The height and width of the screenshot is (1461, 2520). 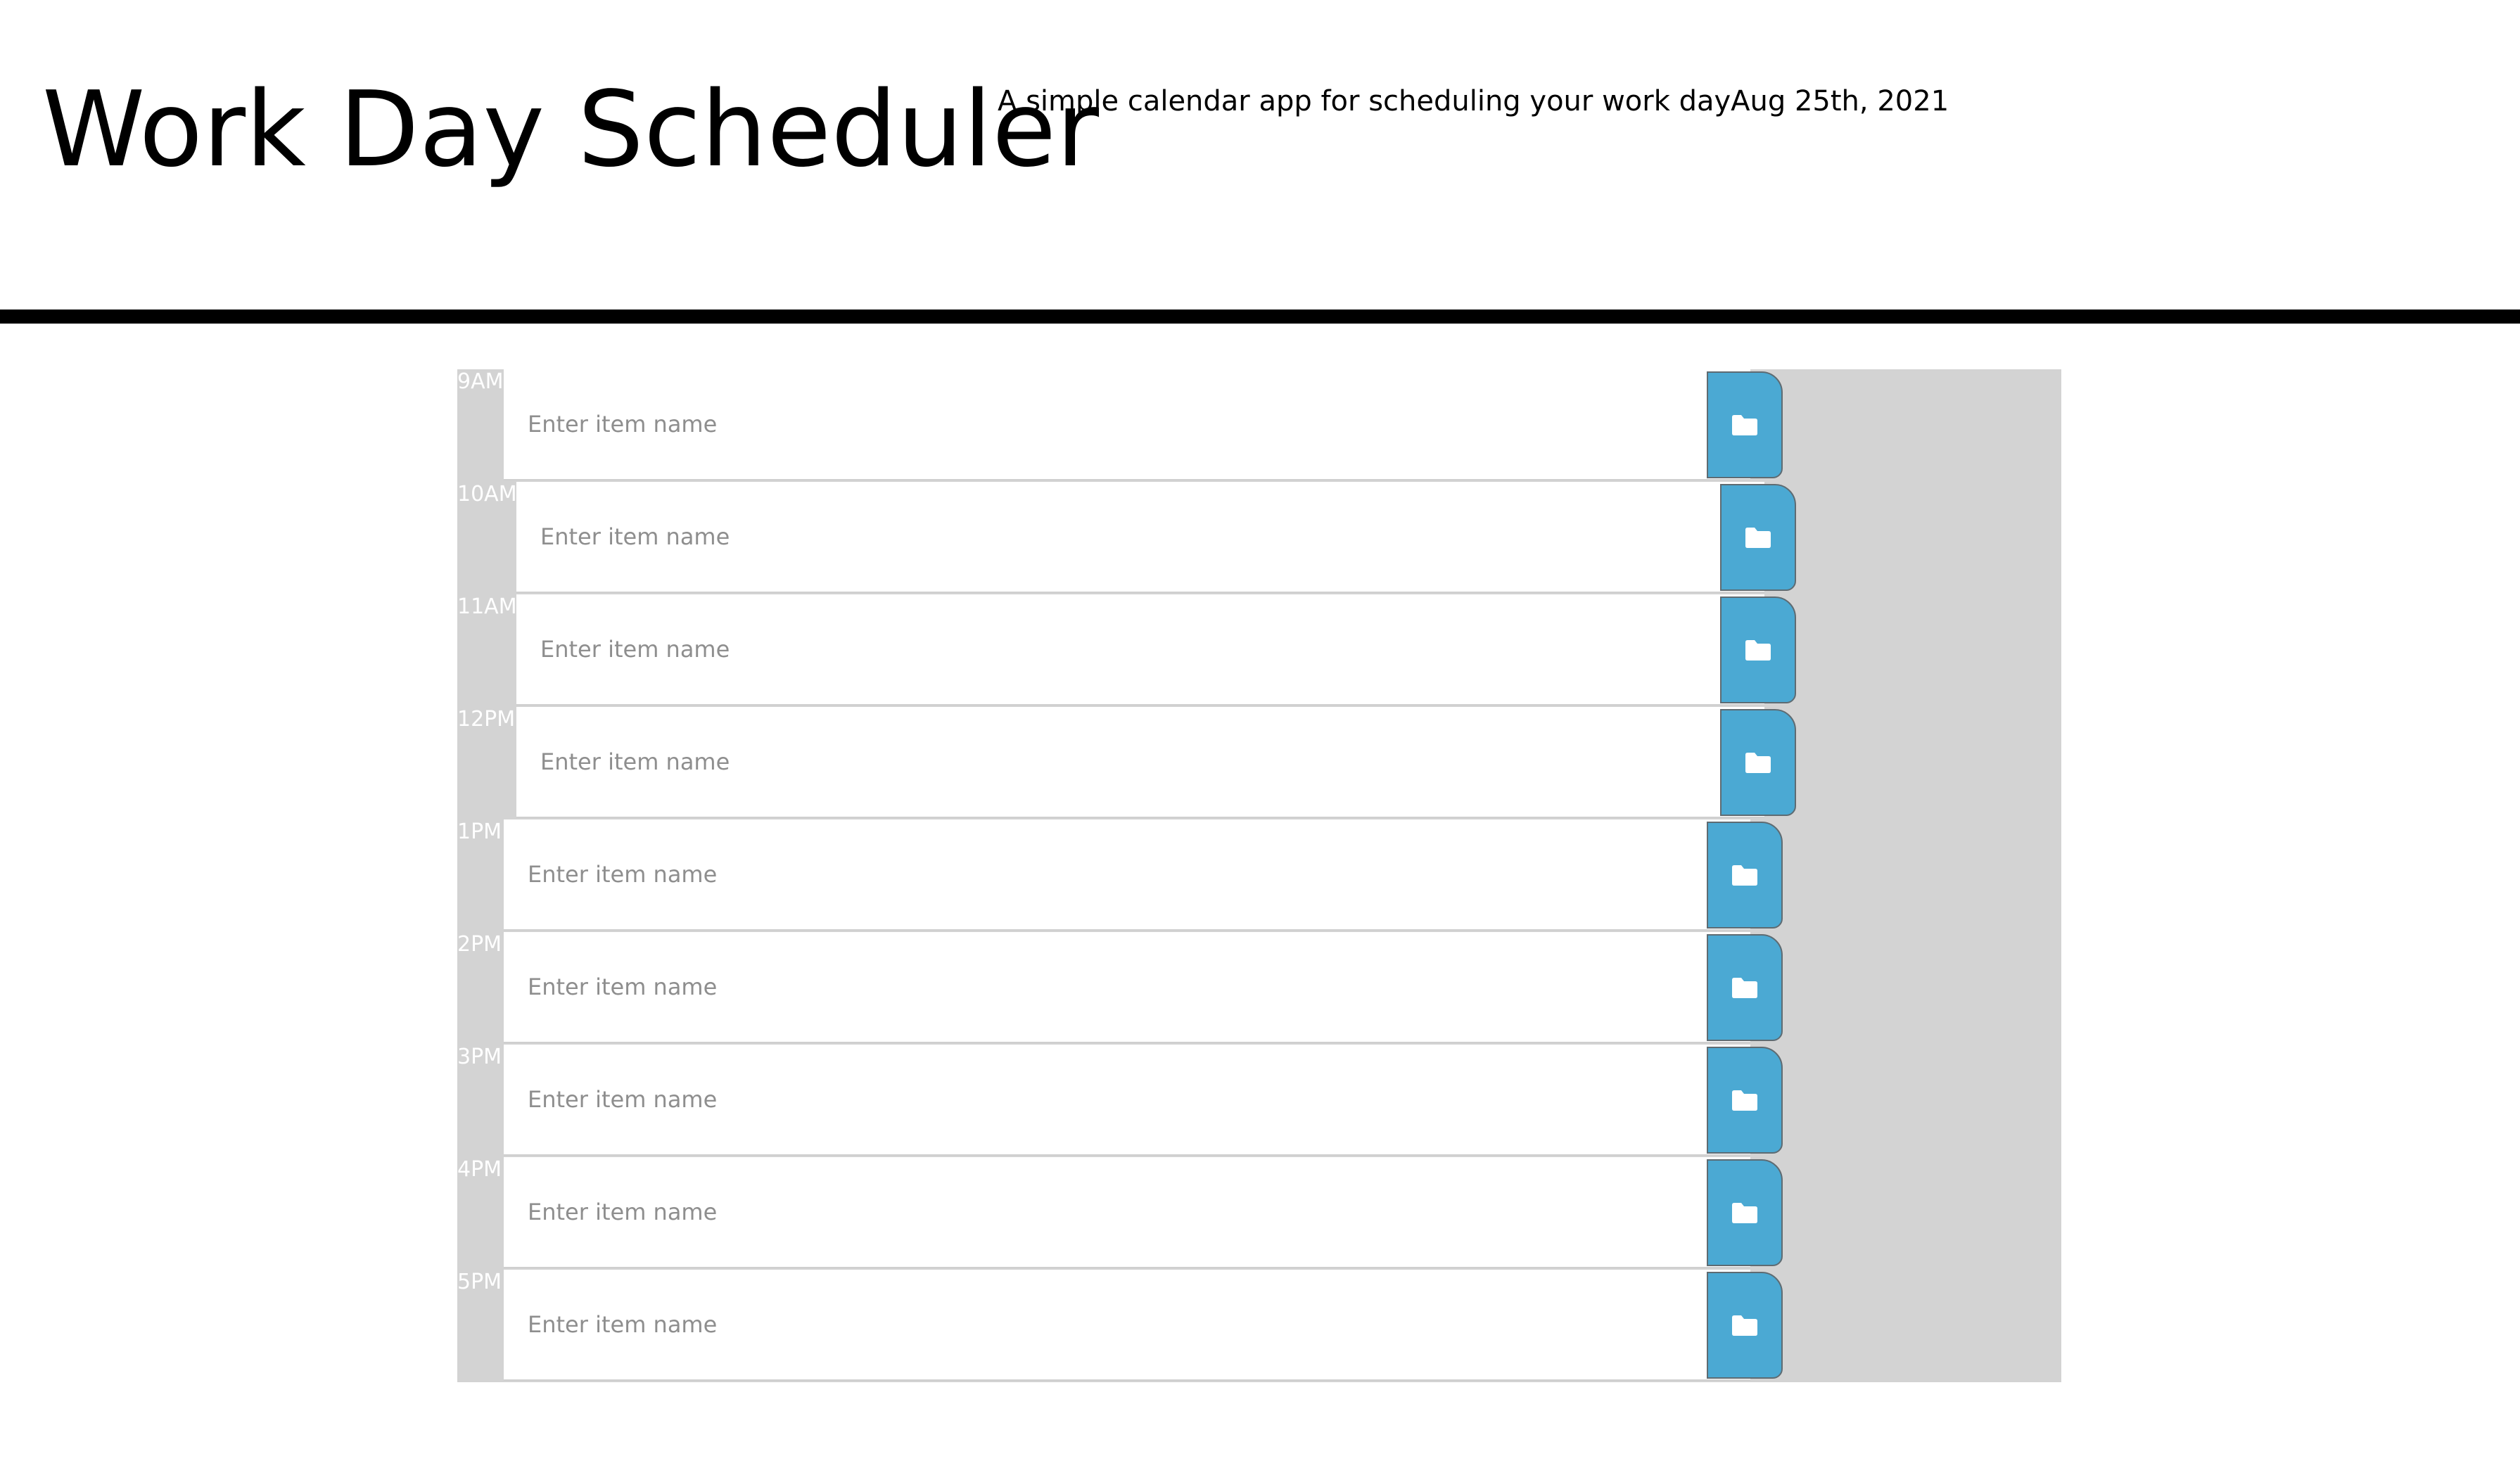 I want to click on time-block-5pm: 5PM, so click(x=1259, y=1326).